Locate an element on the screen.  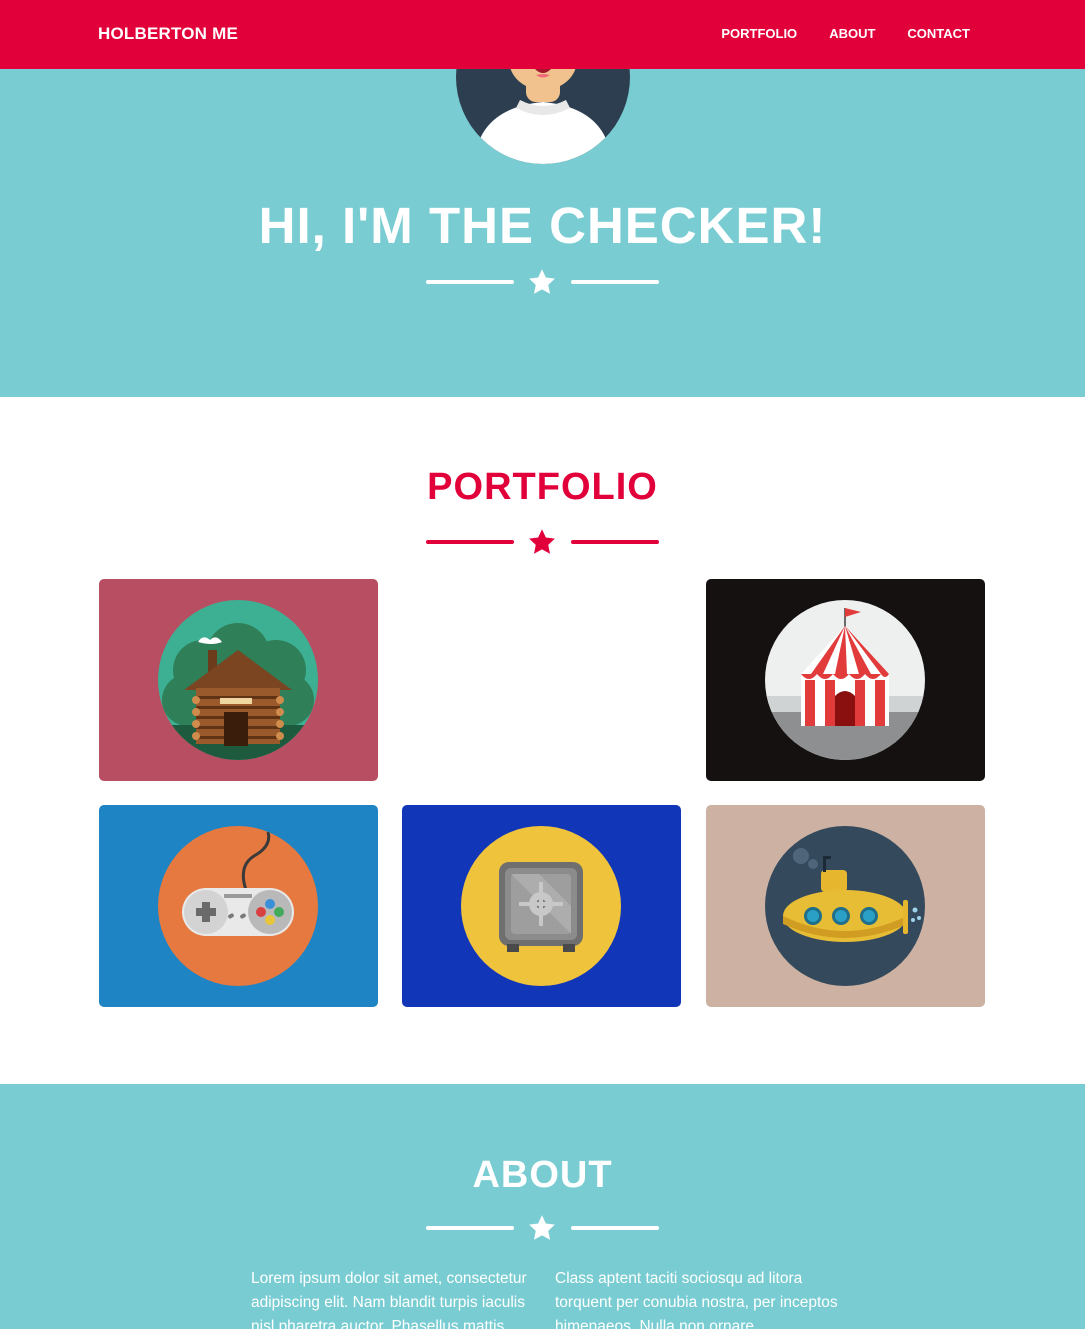
portfolio-divider is located at coordinates (542, 542).